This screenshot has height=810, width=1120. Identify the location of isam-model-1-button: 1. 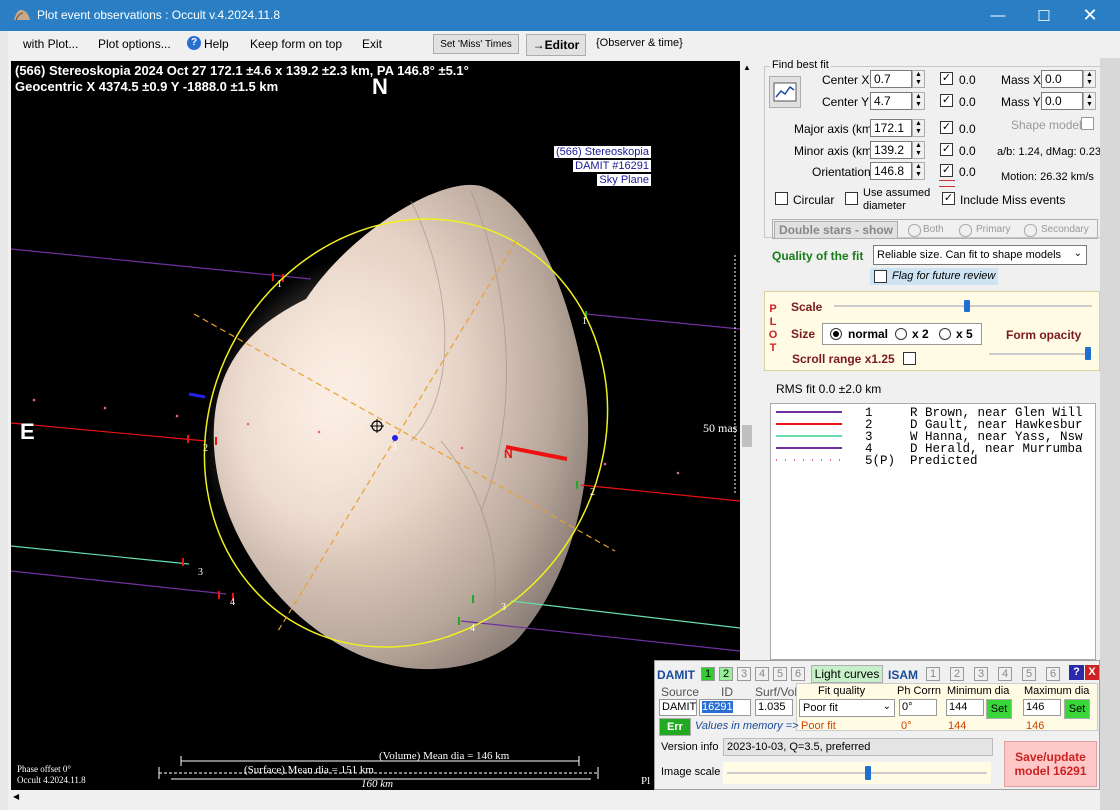
(933, 674).